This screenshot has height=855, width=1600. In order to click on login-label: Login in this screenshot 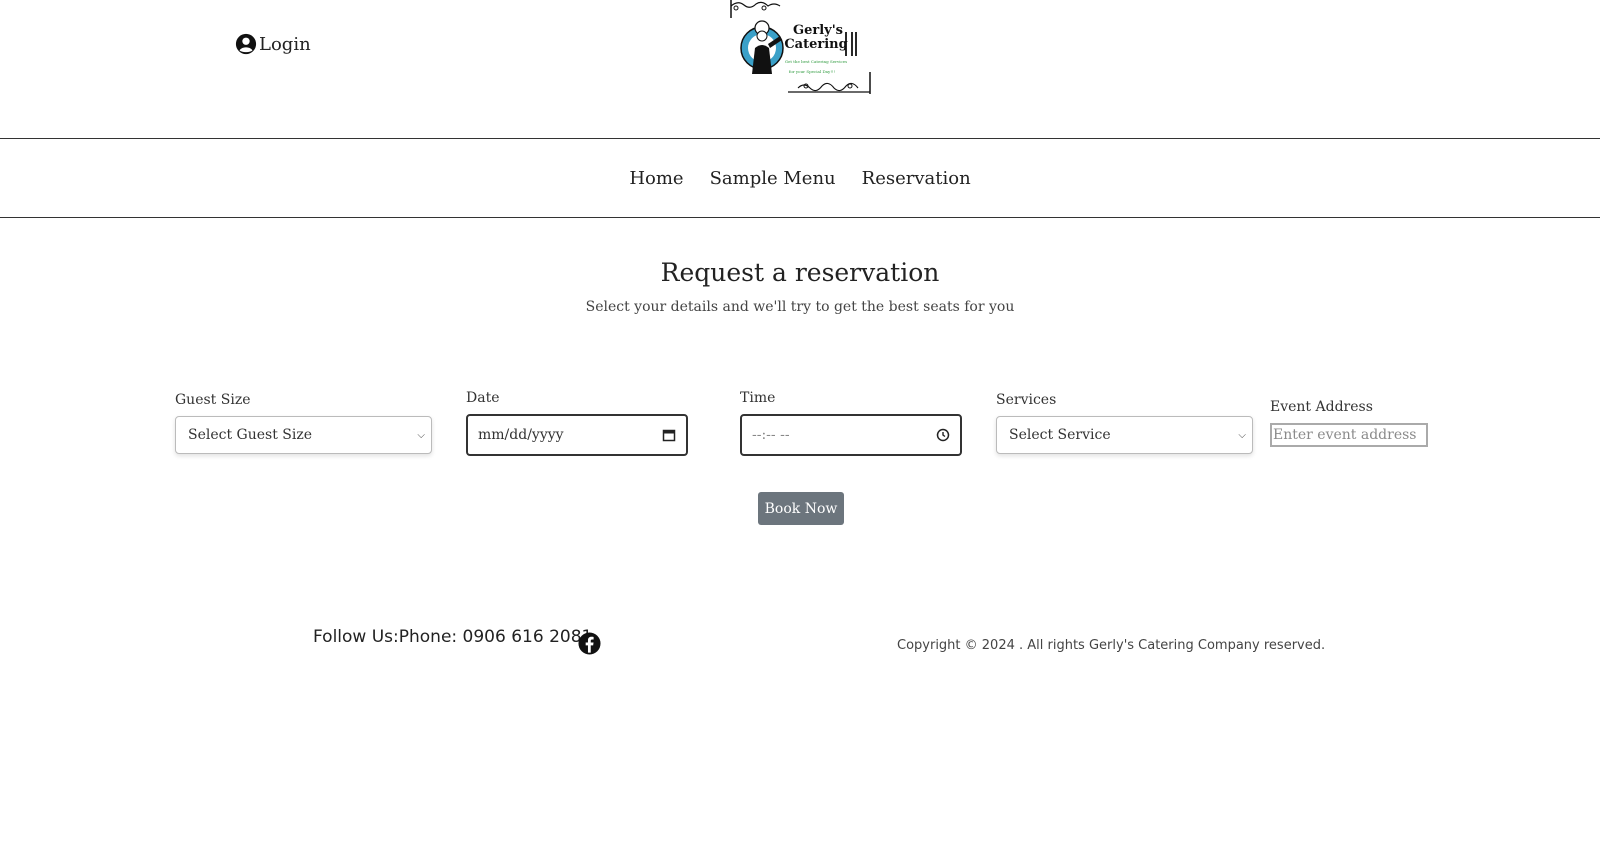, I will do `click(285, 44)`.